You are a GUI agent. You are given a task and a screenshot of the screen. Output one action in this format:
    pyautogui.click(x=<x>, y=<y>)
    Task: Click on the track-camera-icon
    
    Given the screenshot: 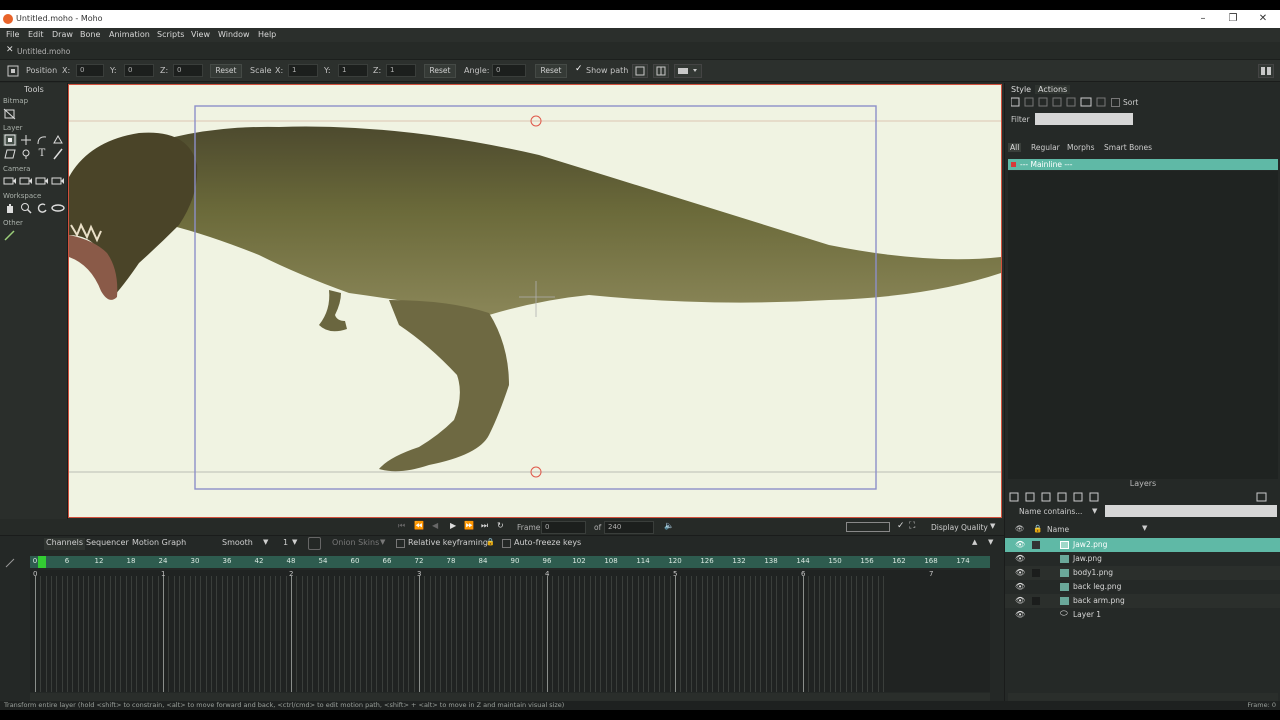 What is the action you would take?
    pyautogui.click(x=10, y=181)
    